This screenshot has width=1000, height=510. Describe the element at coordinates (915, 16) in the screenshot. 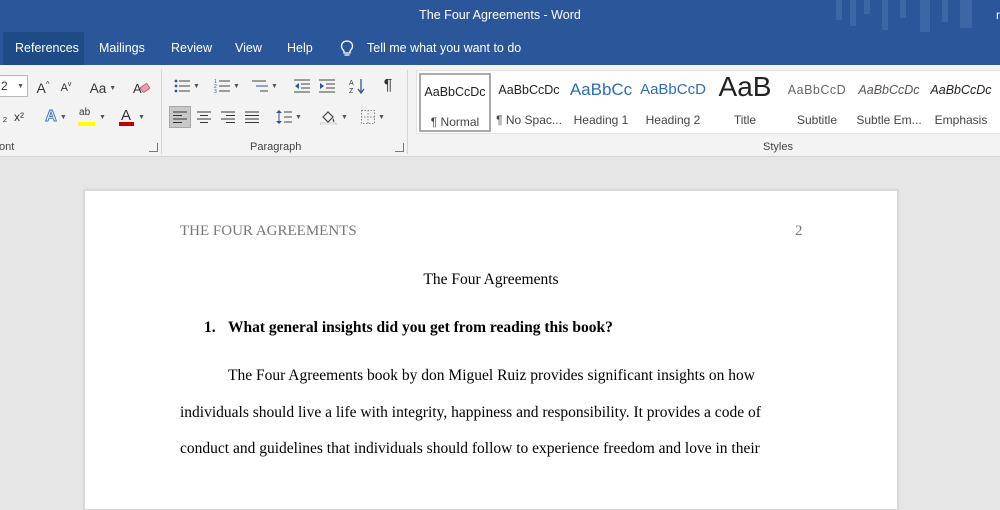

I see `title-bar-pattern` at that location.